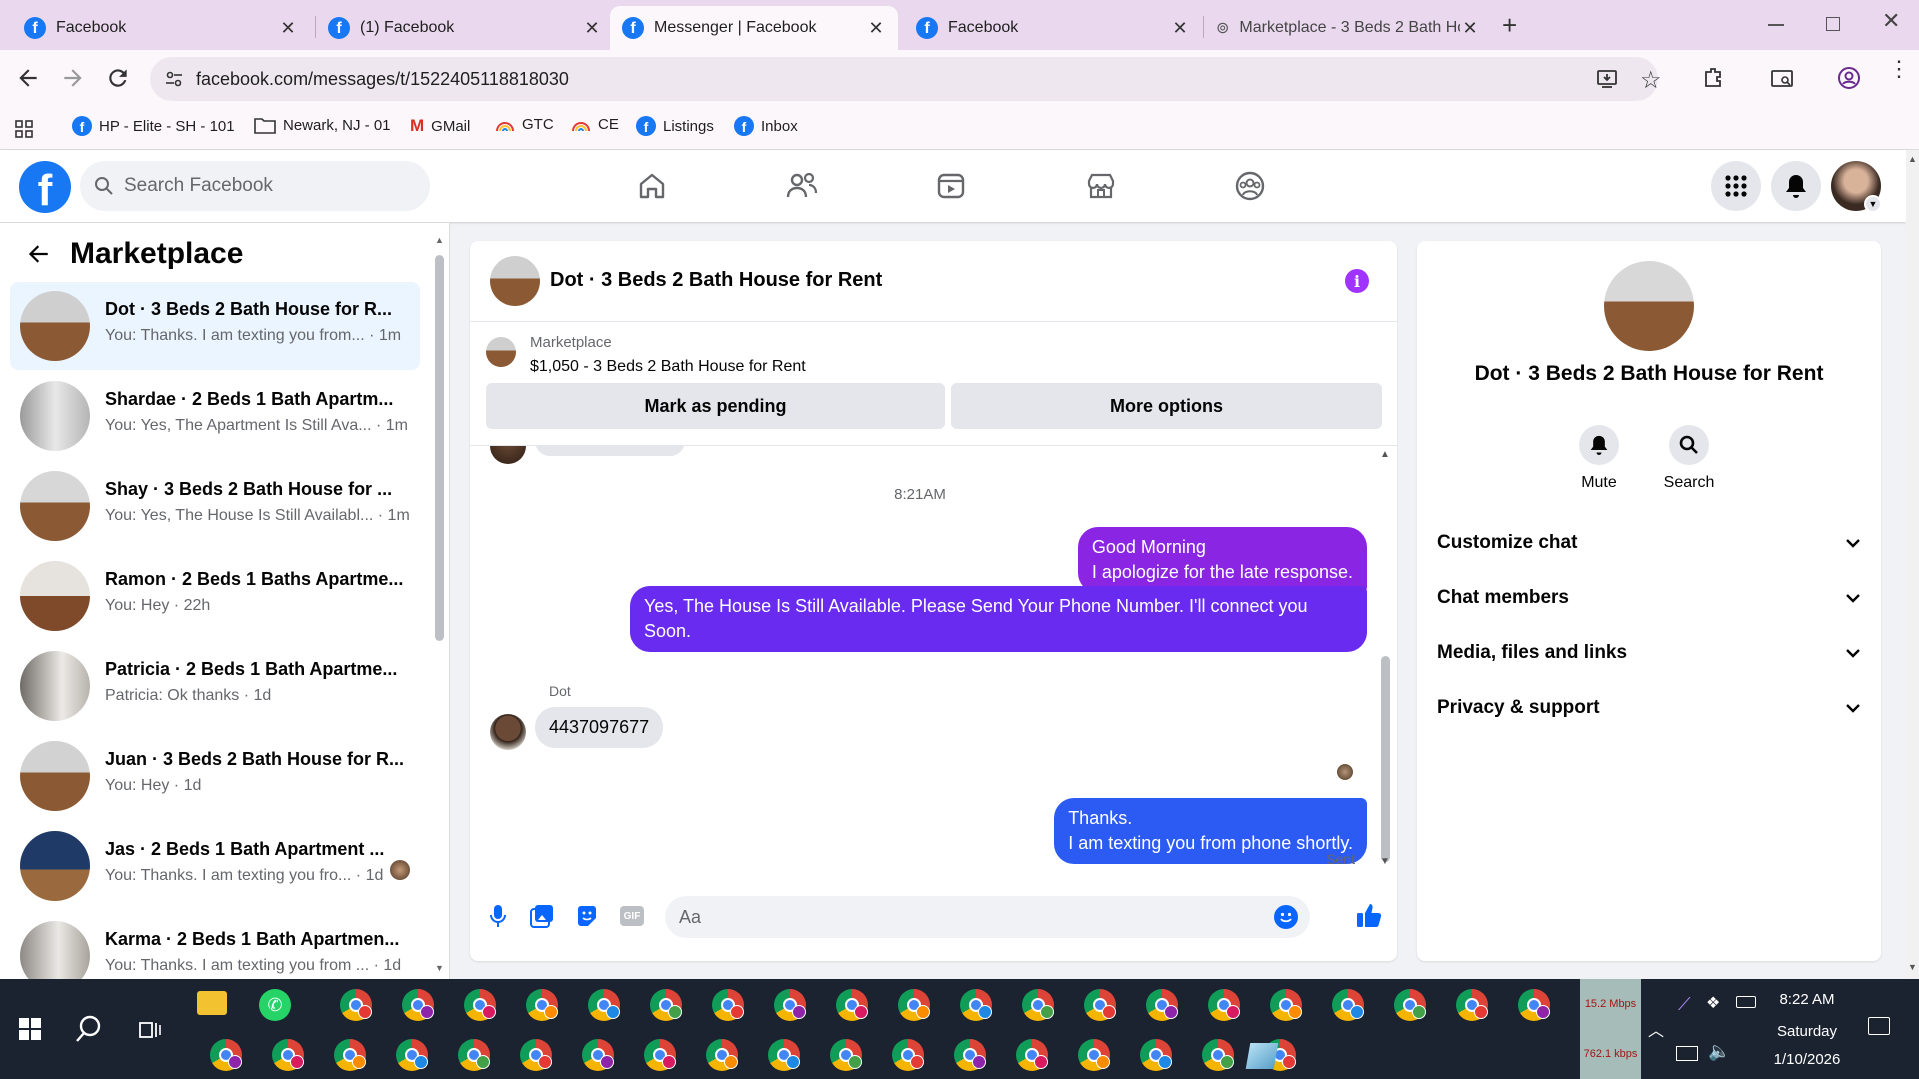 The image size is (1919, 1079). I want to click on list-scrollbar: ▲ ▼, so click(440, 605).